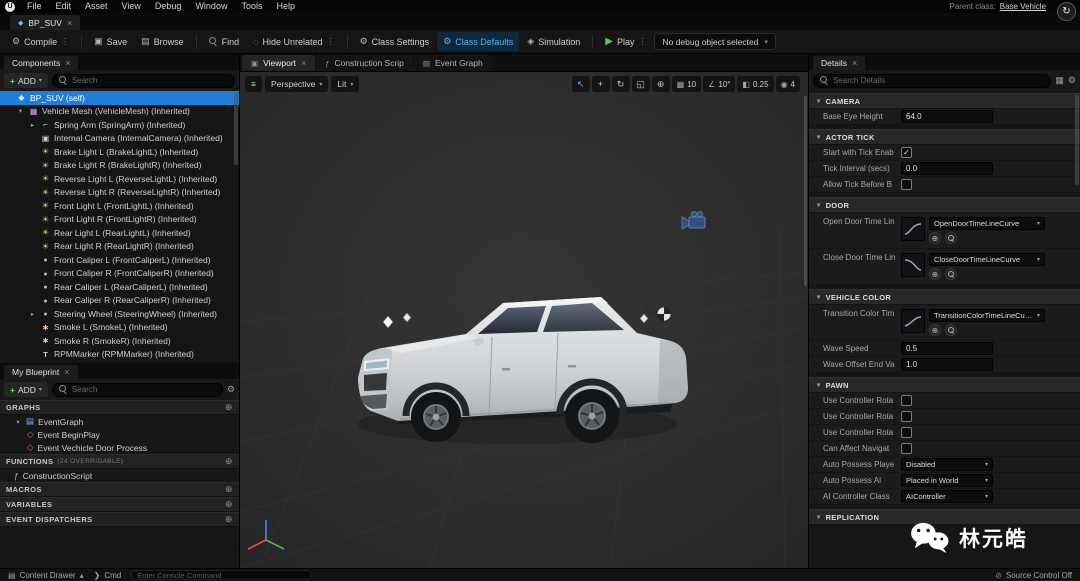 This screenshot has width=1080, height=581. I want to click on close-door-curve-select: CloseDoorTimeLineCurve, so click(987, 259).